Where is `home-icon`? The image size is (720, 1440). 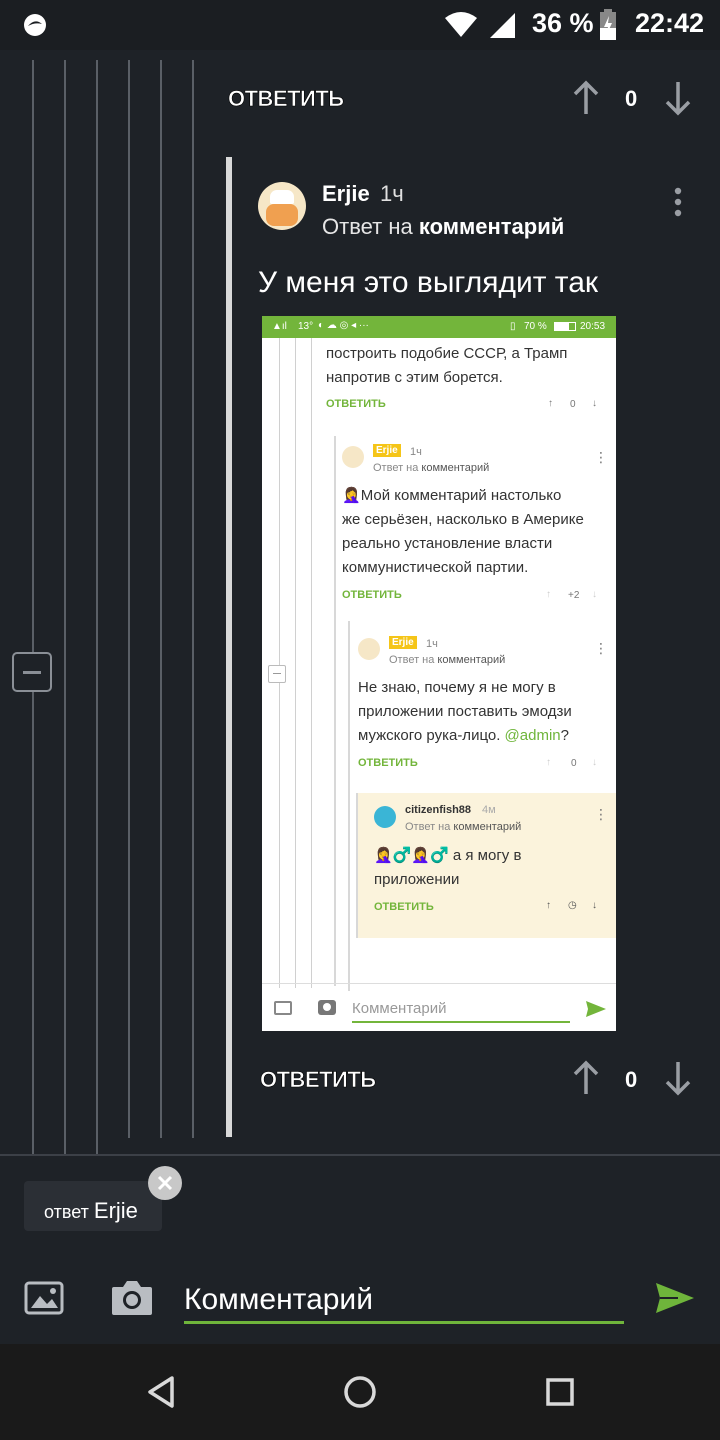
home-icon is located at coordinates (360, 1392).